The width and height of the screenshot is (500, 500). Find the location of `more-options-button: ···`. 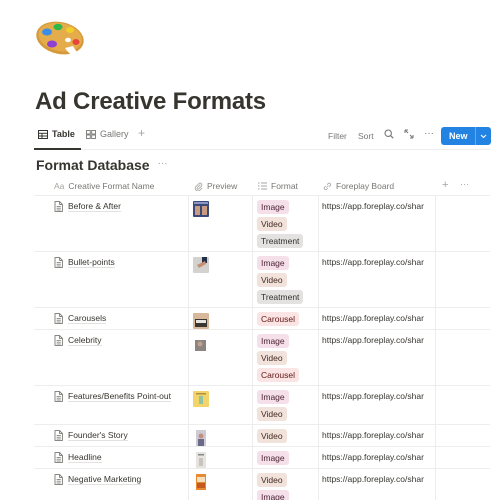

more-options-button: ··· is located at coordinates (429, 133).